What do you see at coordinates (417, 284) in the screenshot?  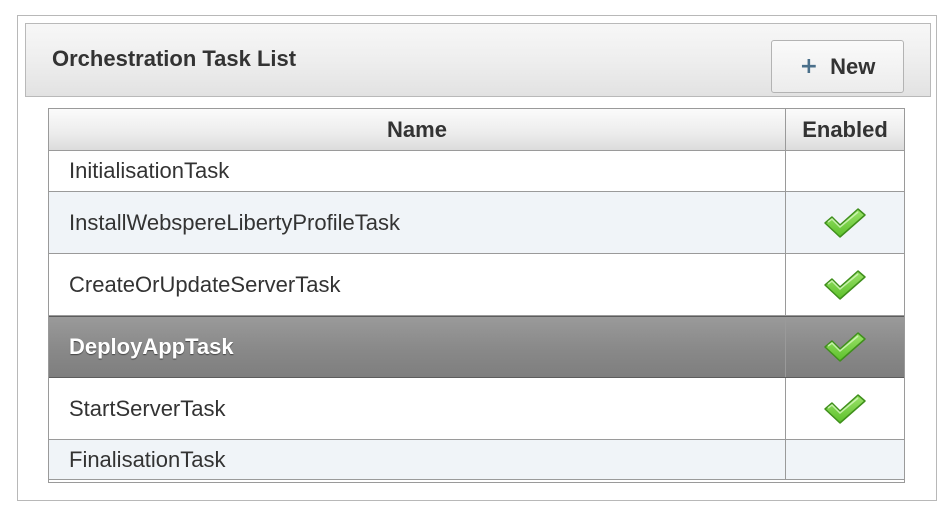 I see `task-name-cell: CreateOrUpdateServerTask` at bounding box center [417, 284].